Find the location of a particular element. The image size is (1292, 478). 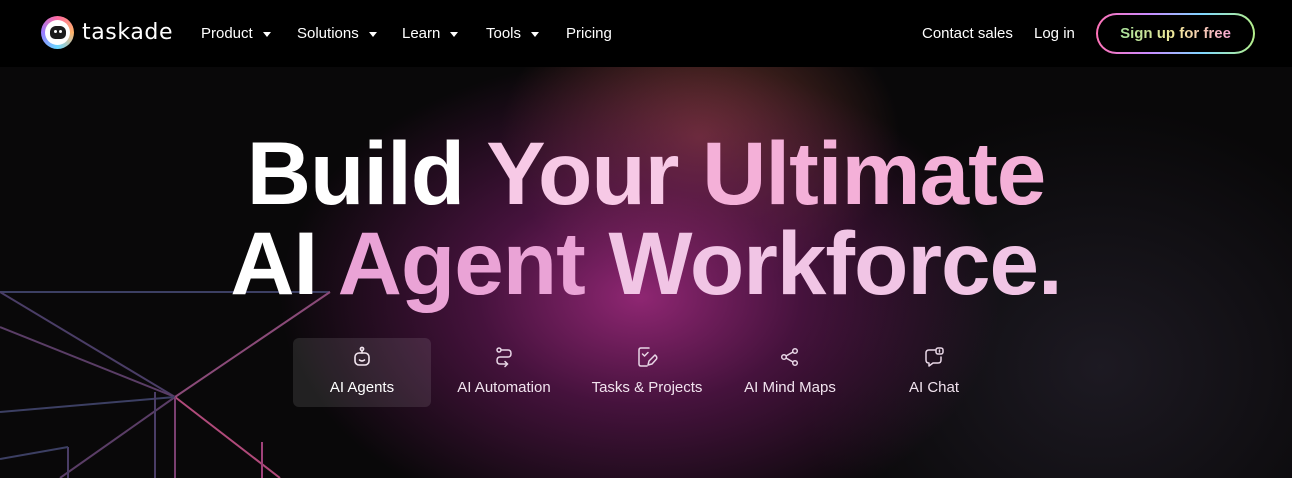

automation-flow-icon is located at coordinates (504, 357).